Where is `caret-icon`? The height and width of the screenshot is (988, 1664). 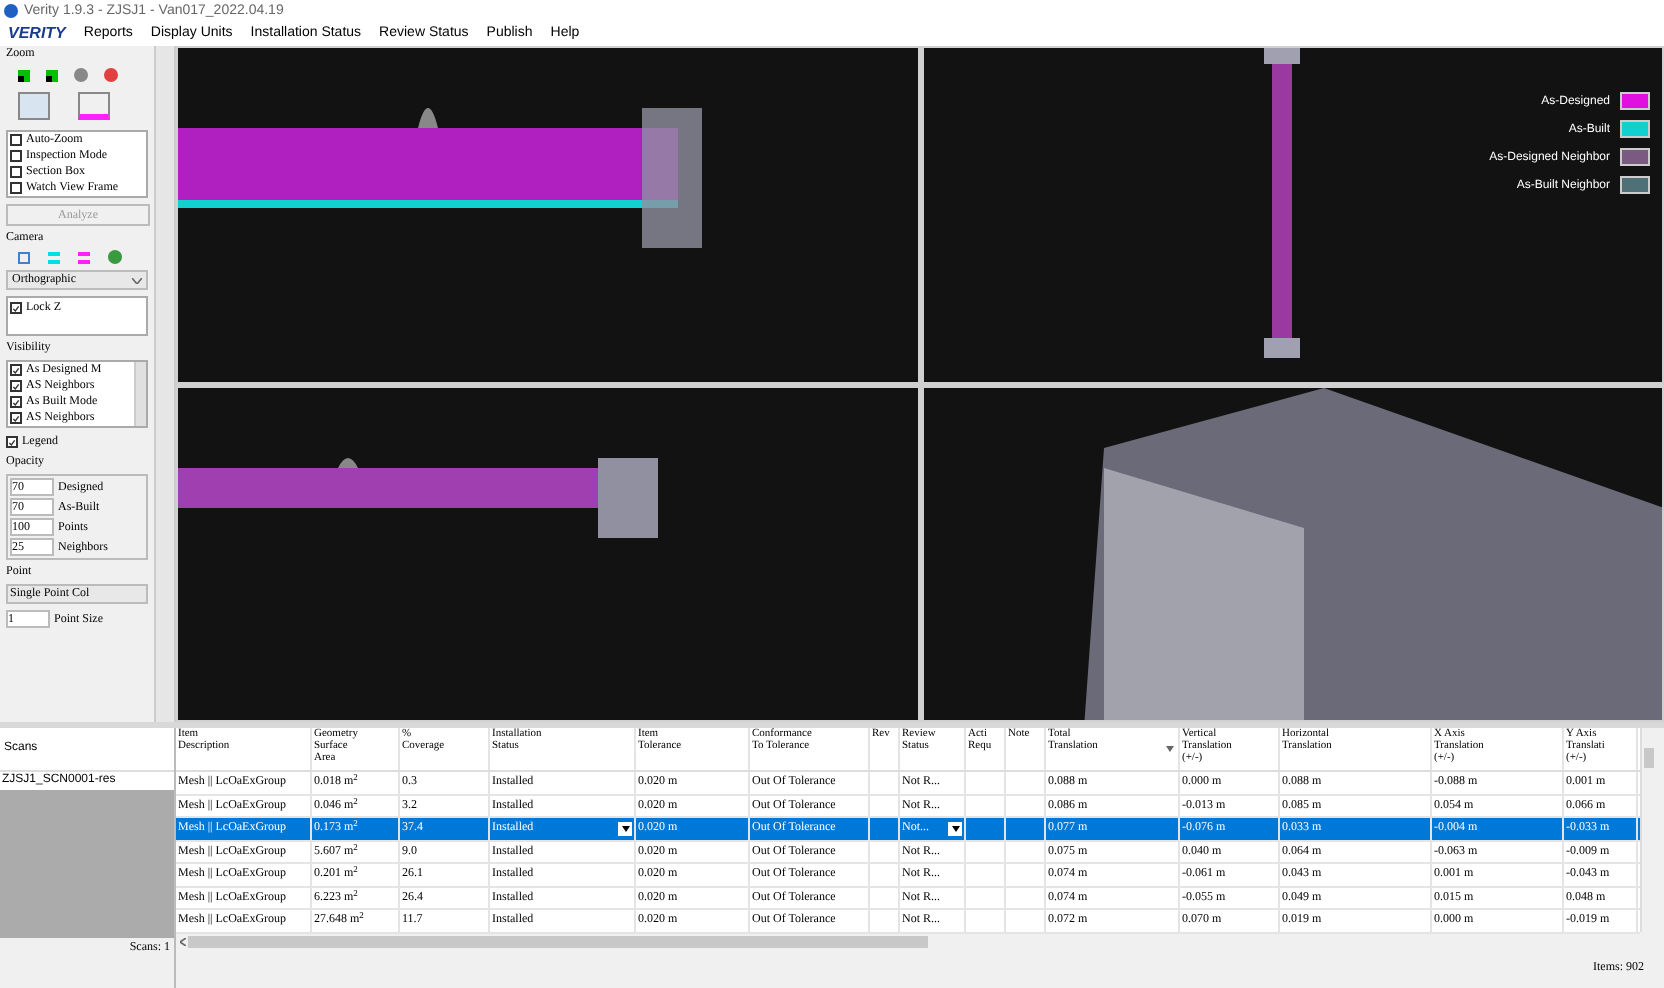
caret-icon is located at coordinates (137, 280).